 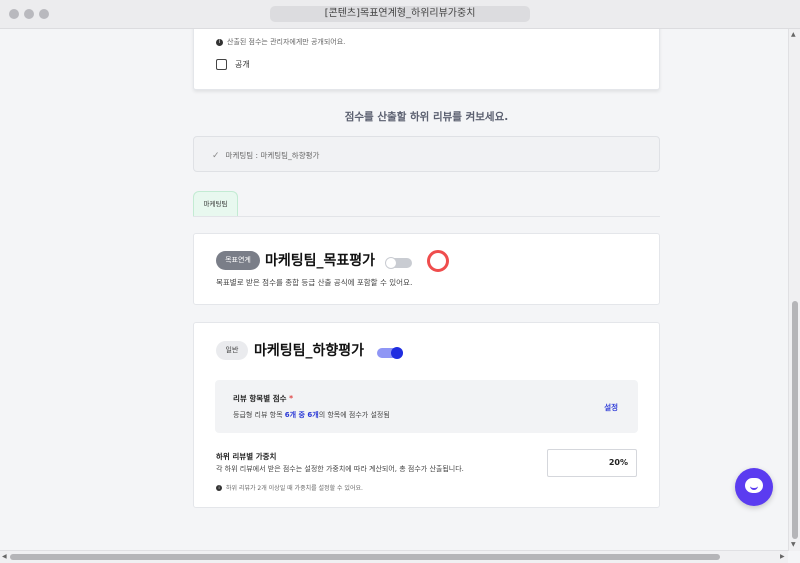 What do you see at coordinates (592, 463) in the screenshot?
I see `weight-input: 20%` at bounding box center [592, 463].